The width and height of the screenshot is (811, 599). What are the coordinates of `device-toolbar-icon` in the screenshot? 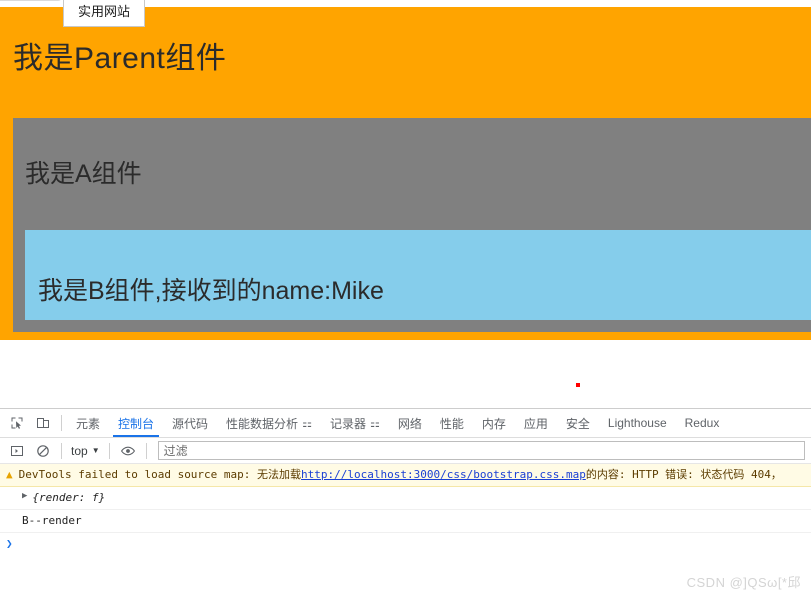 It's located at (43, 423).